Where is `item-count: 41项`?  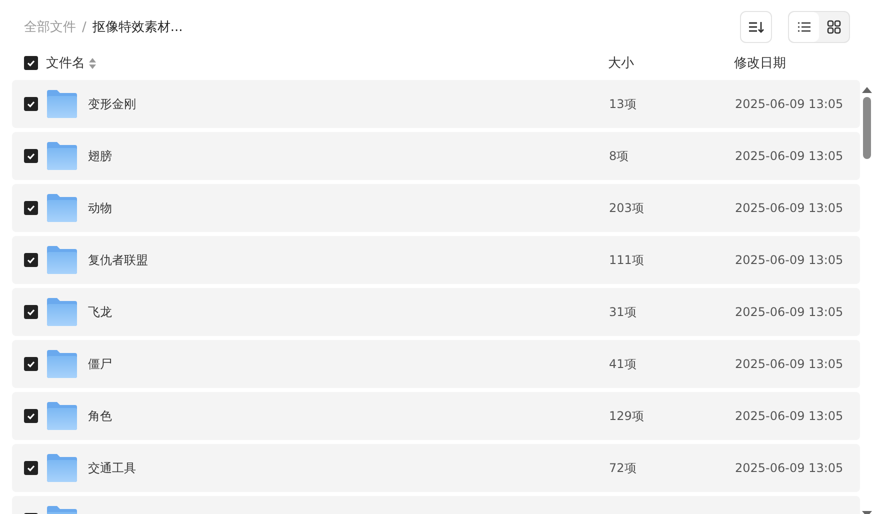
item-count: 41项 is located at coordinates (622, 363).